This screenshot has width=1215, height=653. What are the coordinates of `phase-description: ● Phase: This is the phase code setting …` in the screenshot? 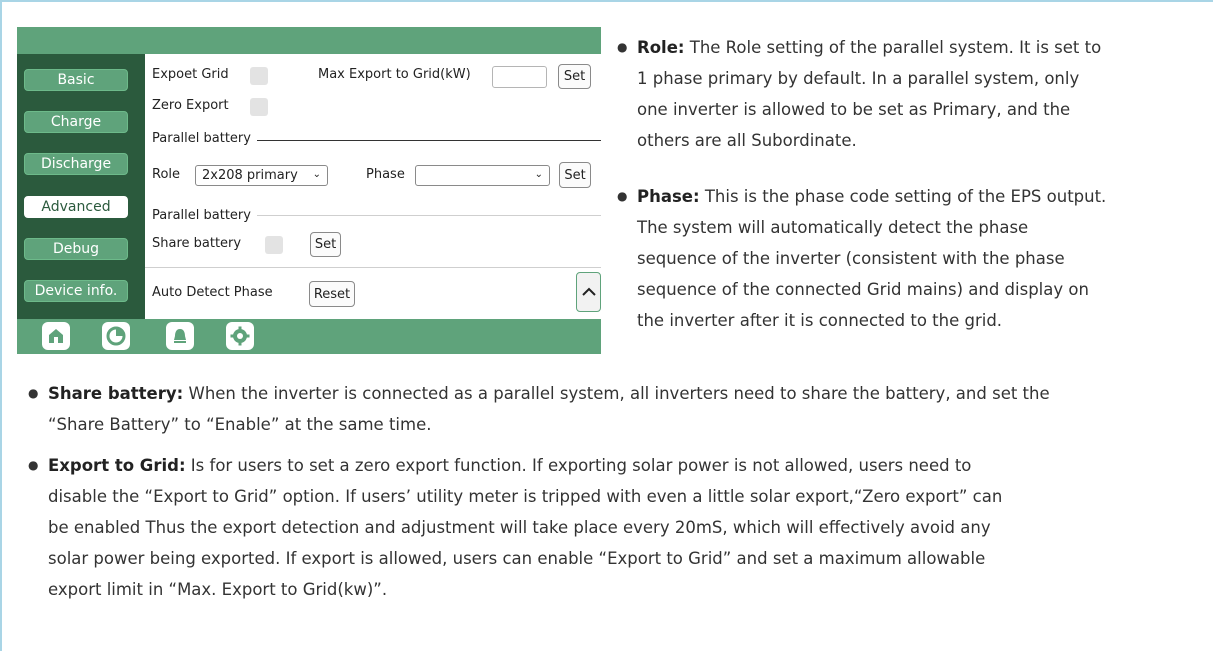 It's located at (912, 258).